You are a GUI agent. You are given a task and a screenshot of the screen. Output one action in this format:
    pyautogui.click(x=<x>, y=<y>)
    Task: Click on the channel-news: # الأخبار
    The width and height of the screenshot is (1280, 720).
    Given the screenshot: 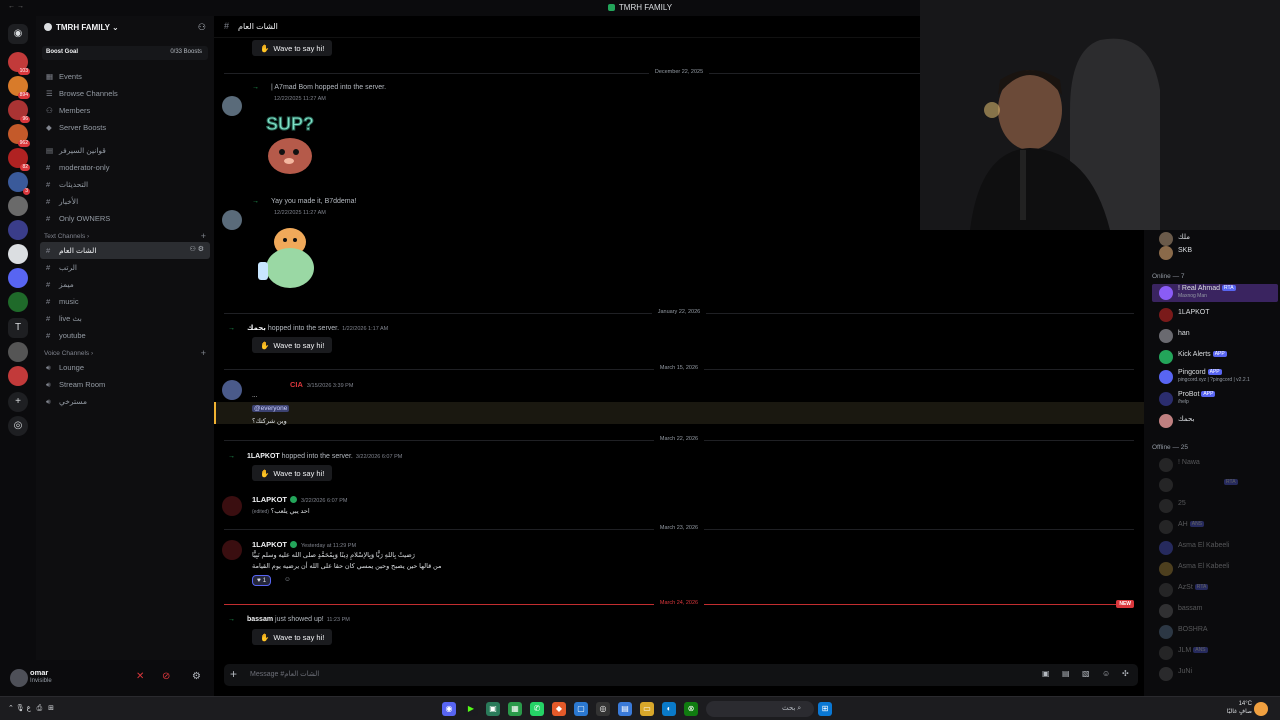 What is the action you would take?
    pyautogui.click(x=125, y=201)
    